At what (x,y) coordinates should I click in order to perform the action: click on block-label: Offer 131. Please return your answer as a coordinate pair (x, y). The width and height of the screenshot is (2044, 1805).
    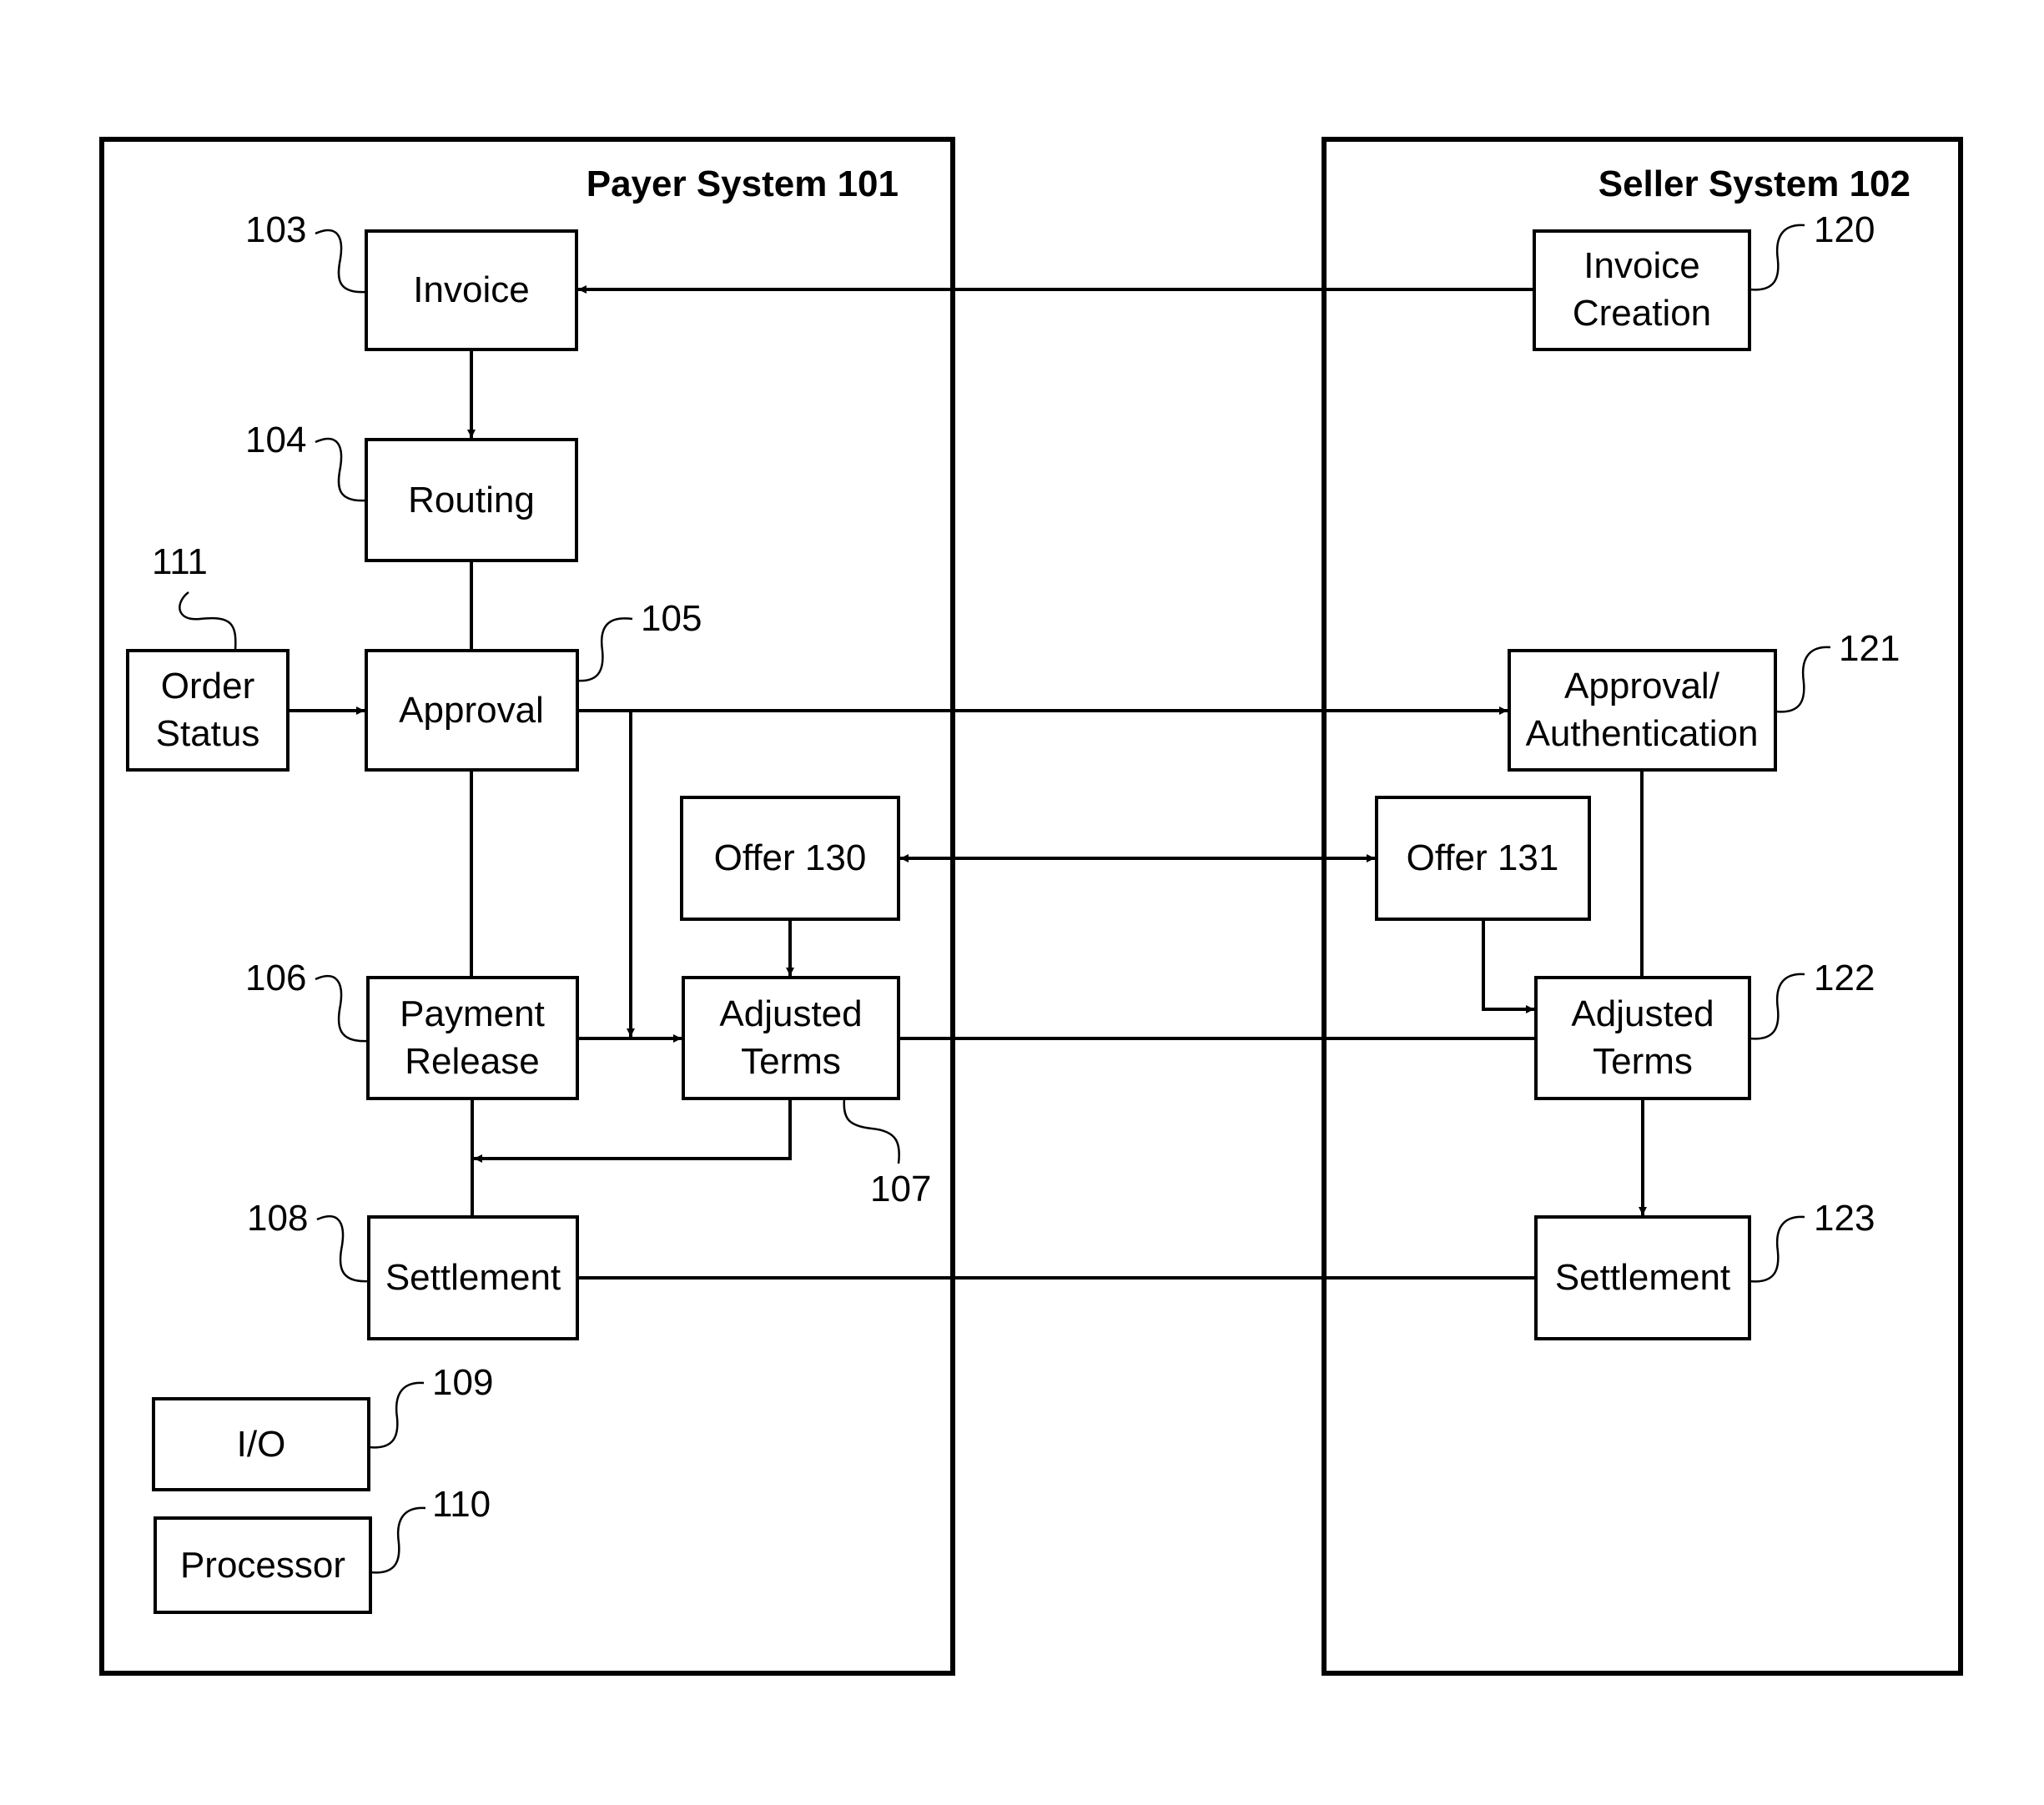
    Looking at the image, I should click on (1483, 857).